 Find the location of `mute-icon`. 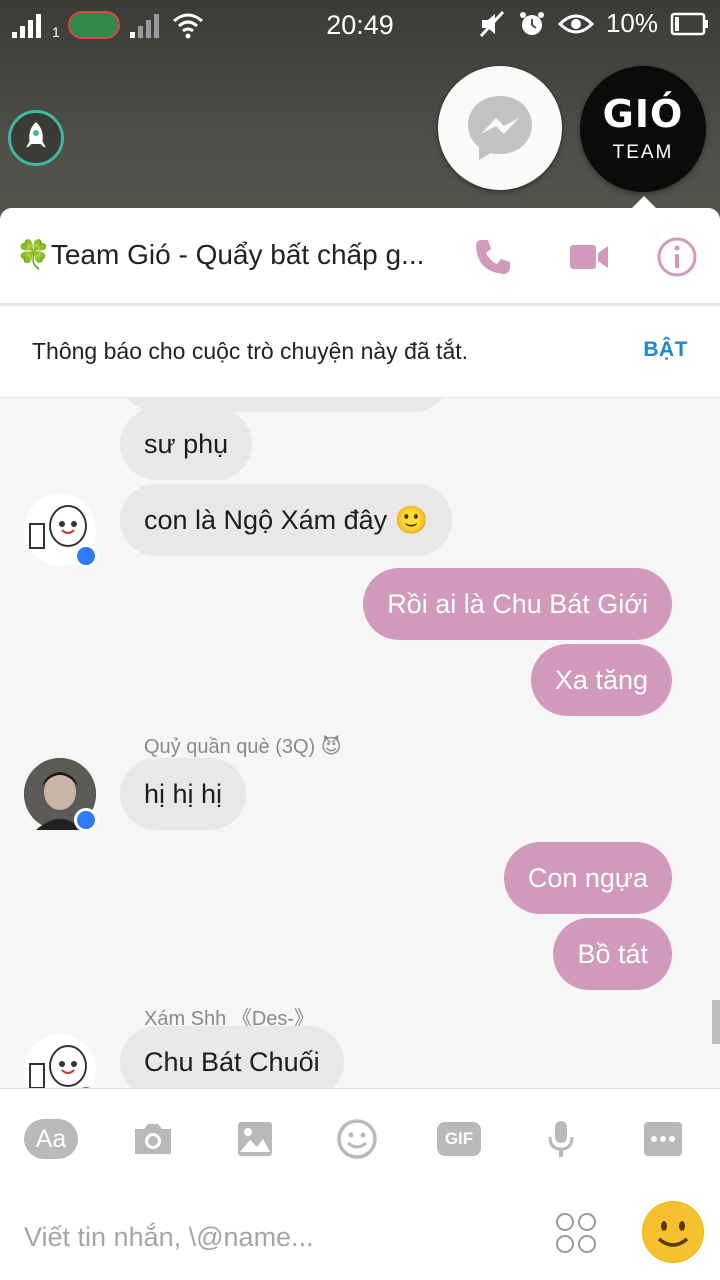

mute-icon is located at coordinates (492, 23).